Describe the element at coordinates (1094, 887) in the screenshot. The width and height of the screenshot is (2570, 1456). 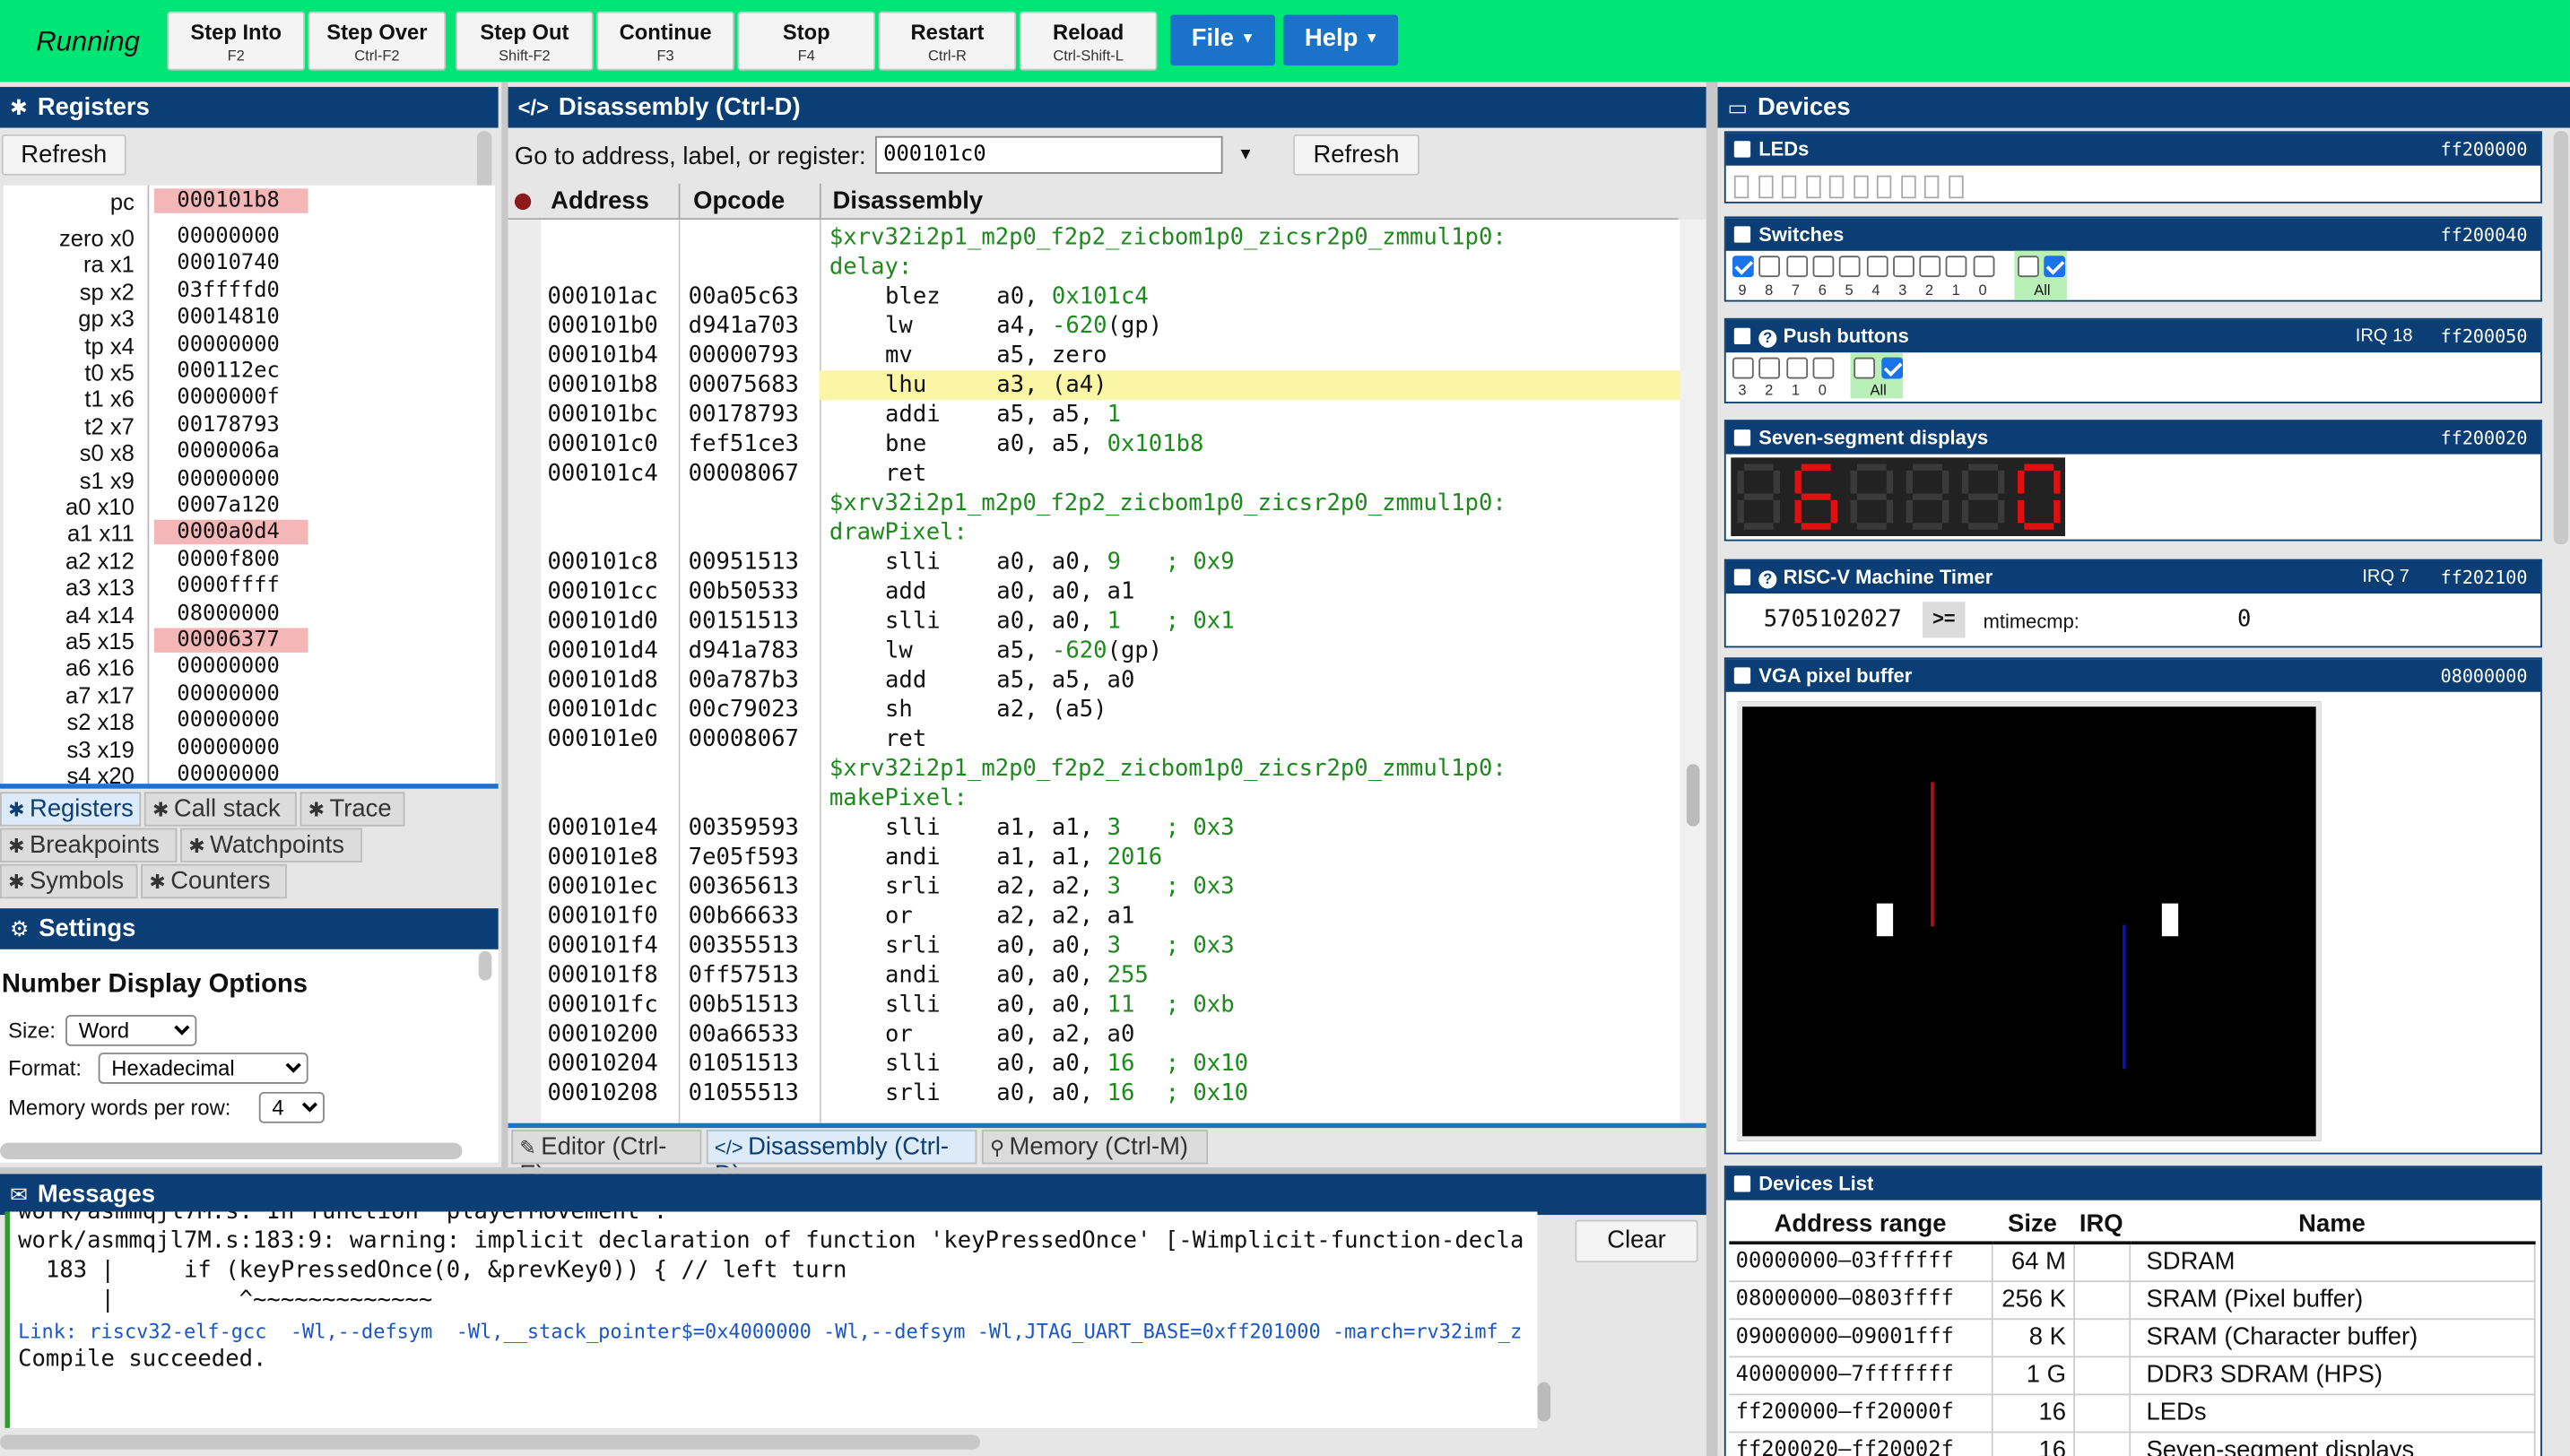
I see `disassembly-row: 000101ec 00365613 srli a2, a2, 3 ; 0x3` at that location.